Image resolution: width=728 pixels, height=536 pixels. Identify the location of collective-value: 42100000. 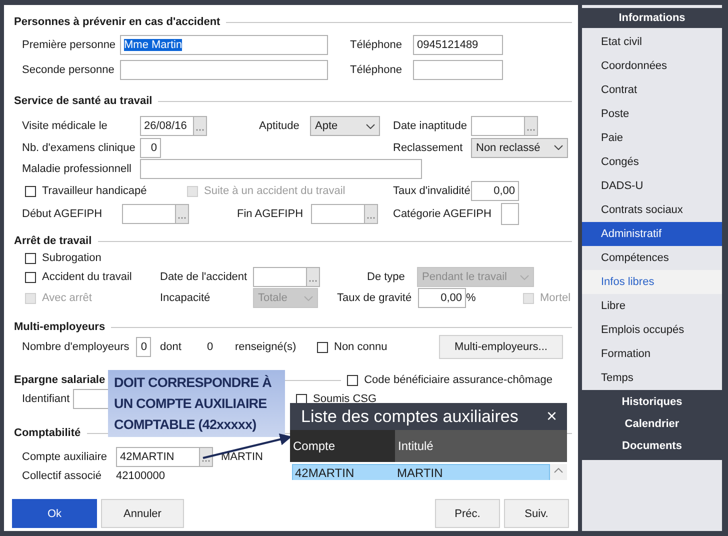
(141, 476).